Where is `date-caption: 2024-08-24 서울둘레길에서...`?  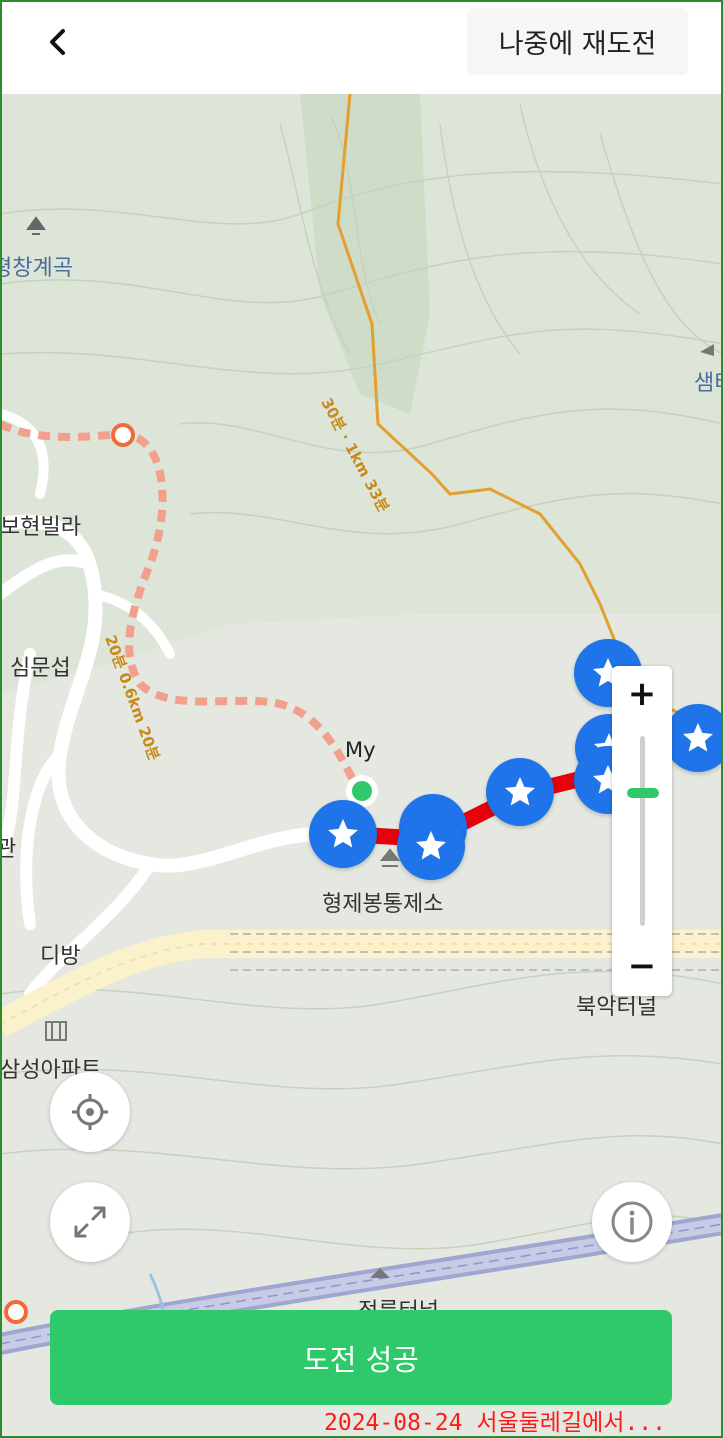 date-caption: 2024-08-24 서울둘레길에서... is located at coordinates (495, 1423).